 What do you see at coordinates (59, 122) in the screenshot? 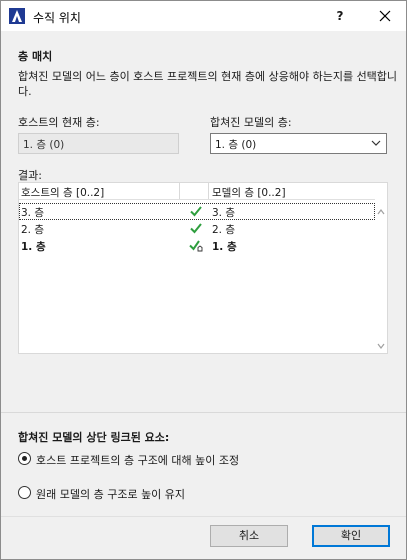
I see `host-floor-label: 호스트의 현재 층:` at bounding box center [59, 122].